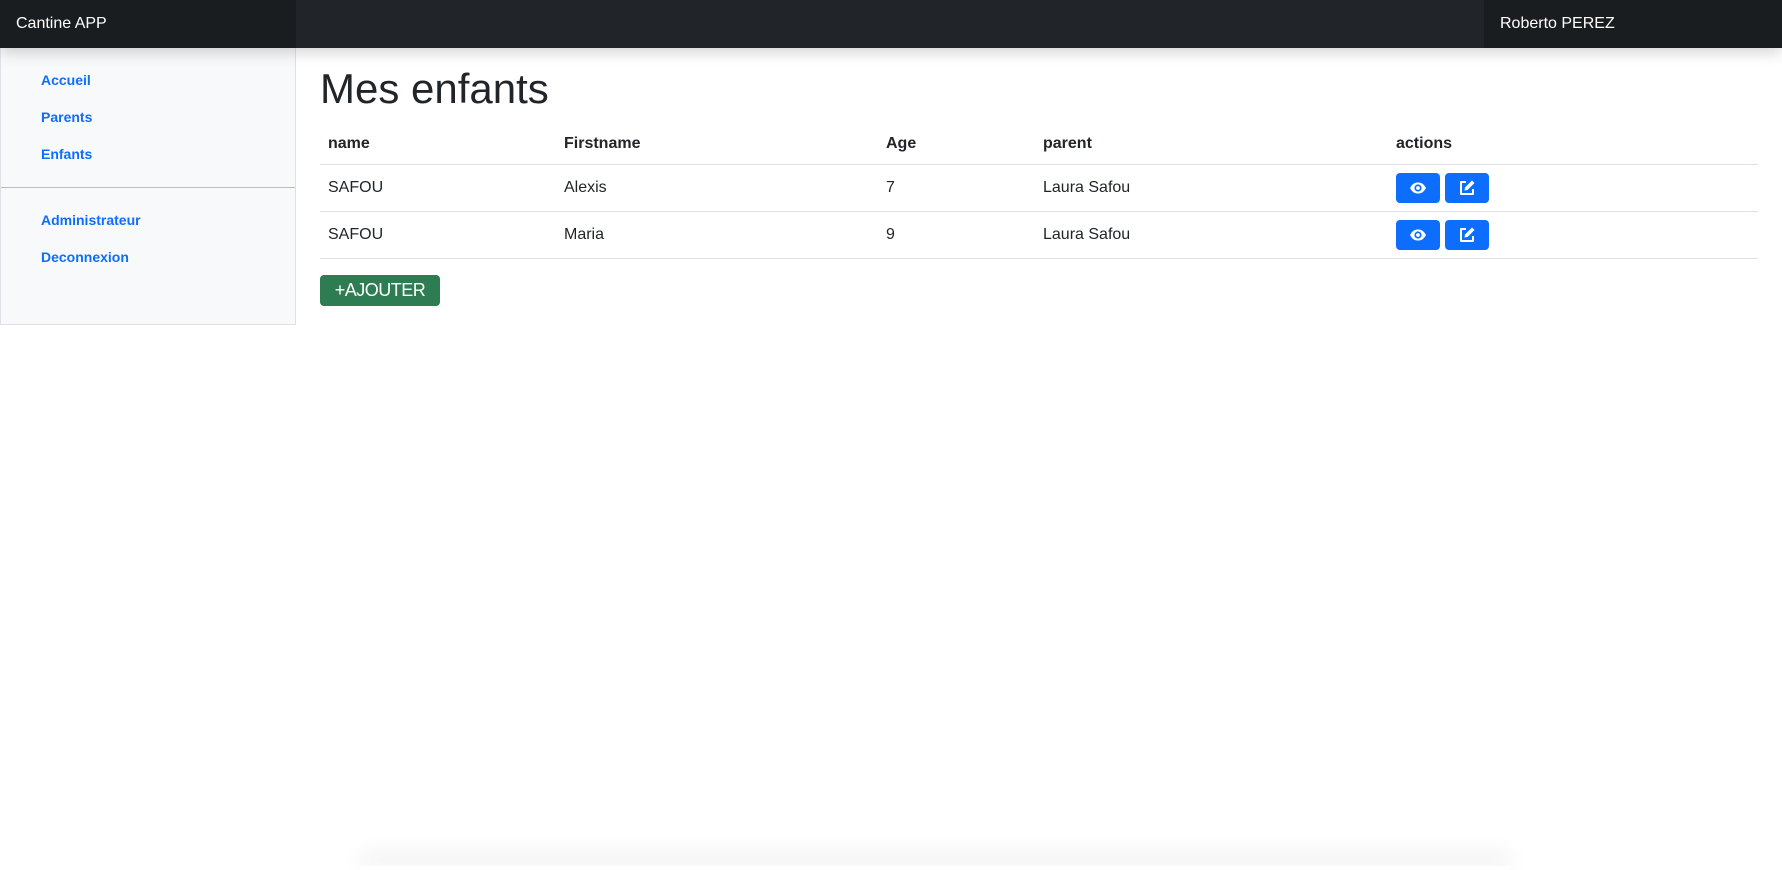 This screenshot has width=1782, height=870. What do you see at coordinates (148, 80) in the screenshot?
I see `sidebar-item-accueil: Accueil` at bounding box center [148, 80].